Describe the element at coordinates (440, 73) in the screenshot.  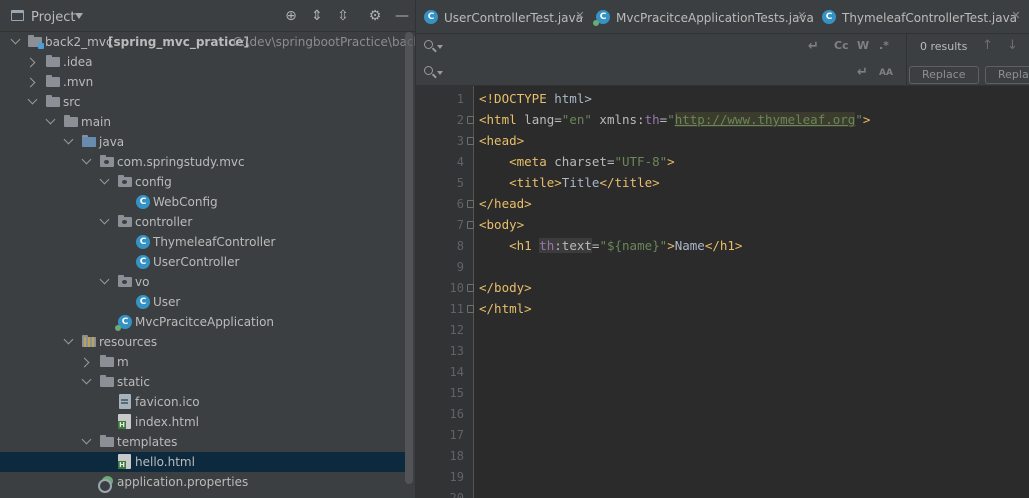
I see `replace-history-chevron-icon` at that location.